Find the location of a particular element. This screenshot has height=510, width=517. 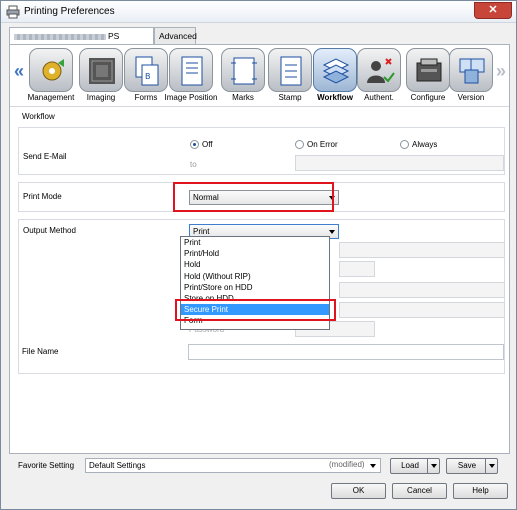

output-method-value: Print is located at coordinates (201, 231).